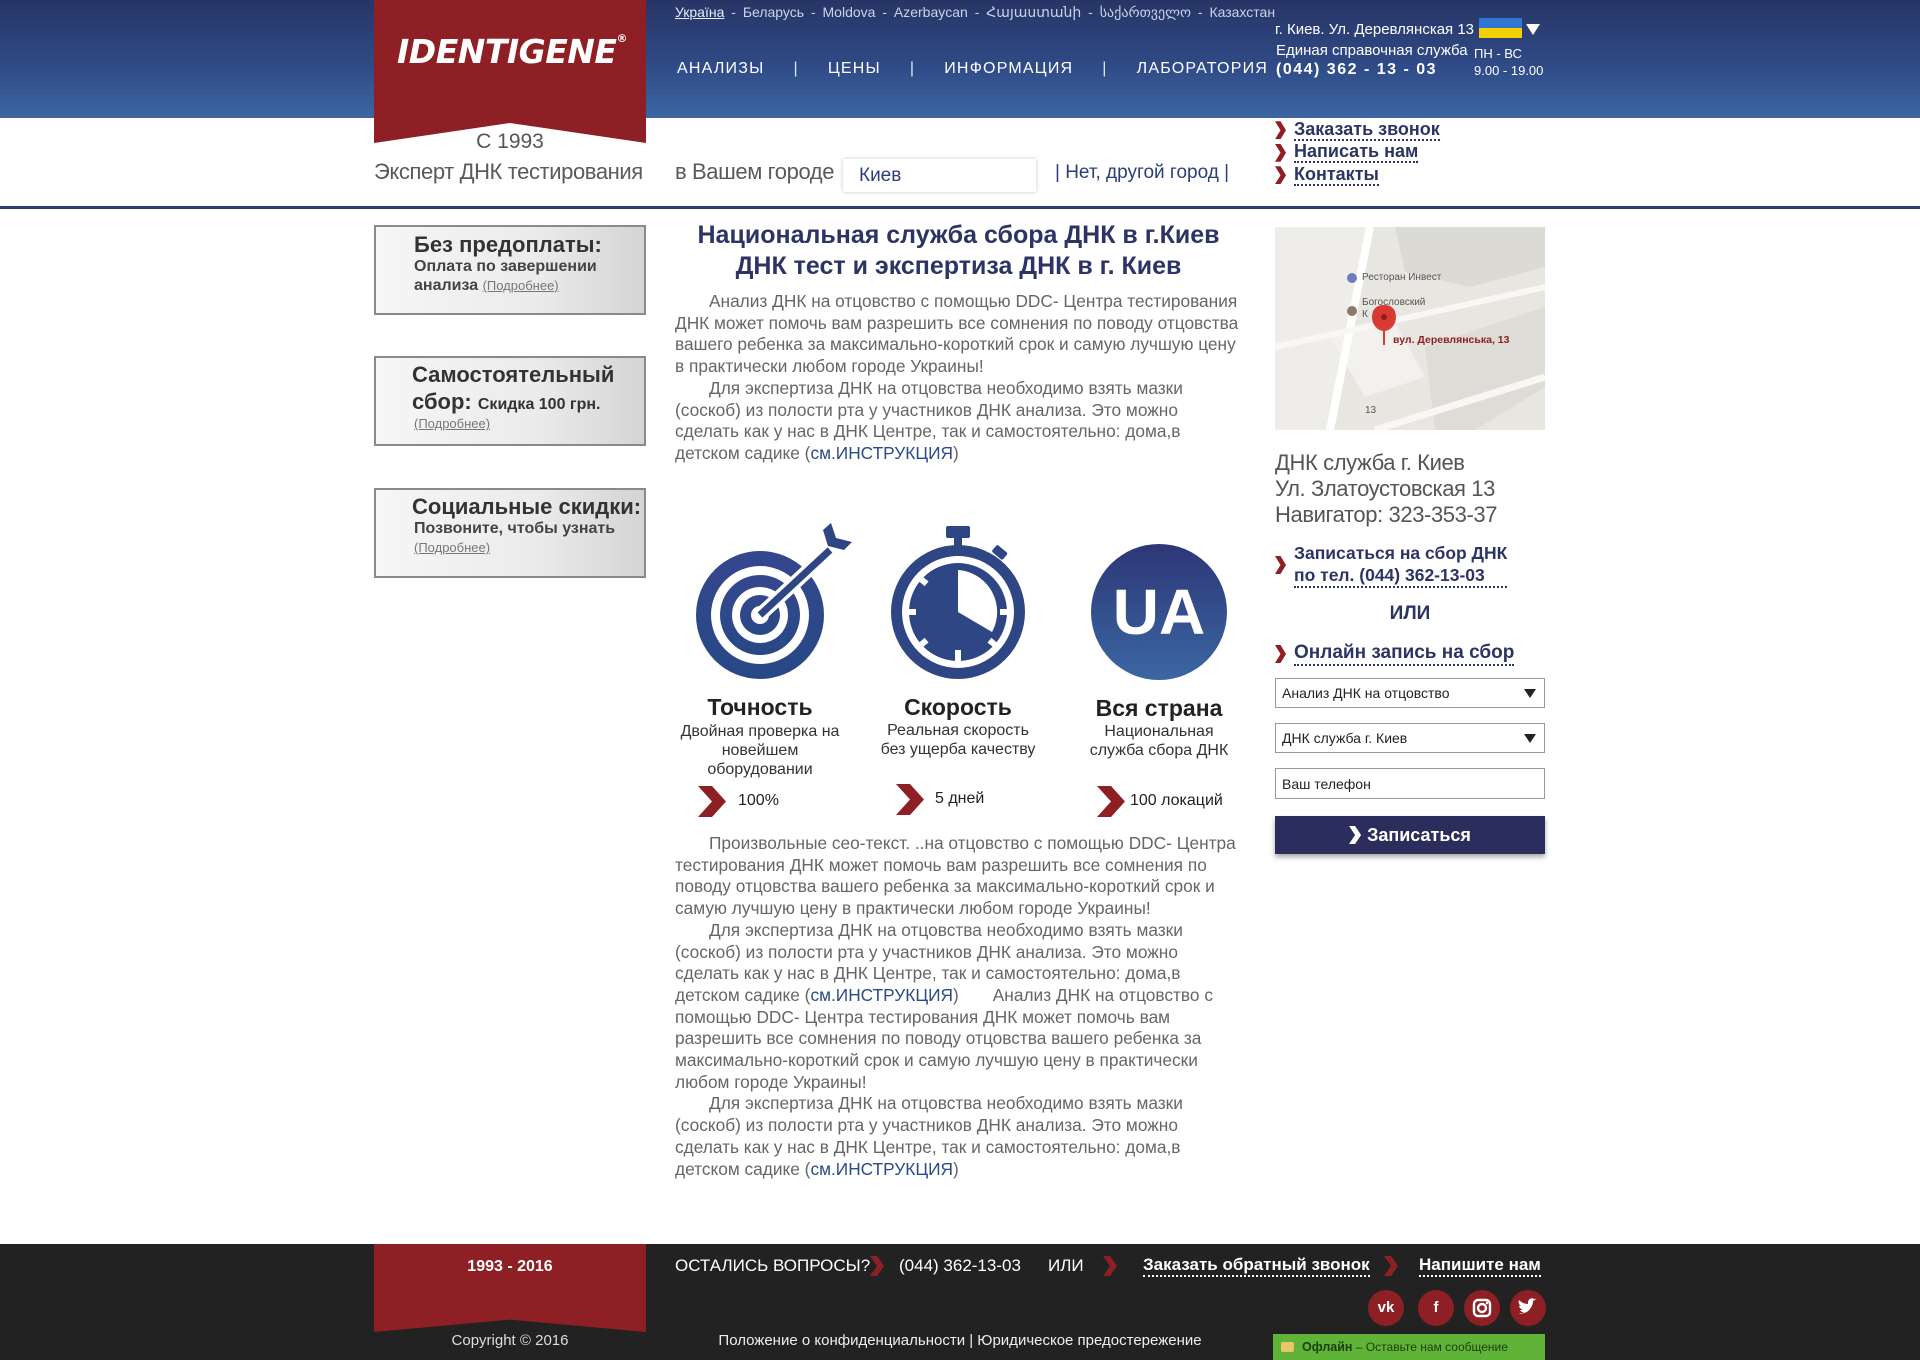  What do you see at coordinates (1142, 173) in the screenshot?
I see `other-city-link: | Нет, другой город |` at bounding box center [1142, 173].